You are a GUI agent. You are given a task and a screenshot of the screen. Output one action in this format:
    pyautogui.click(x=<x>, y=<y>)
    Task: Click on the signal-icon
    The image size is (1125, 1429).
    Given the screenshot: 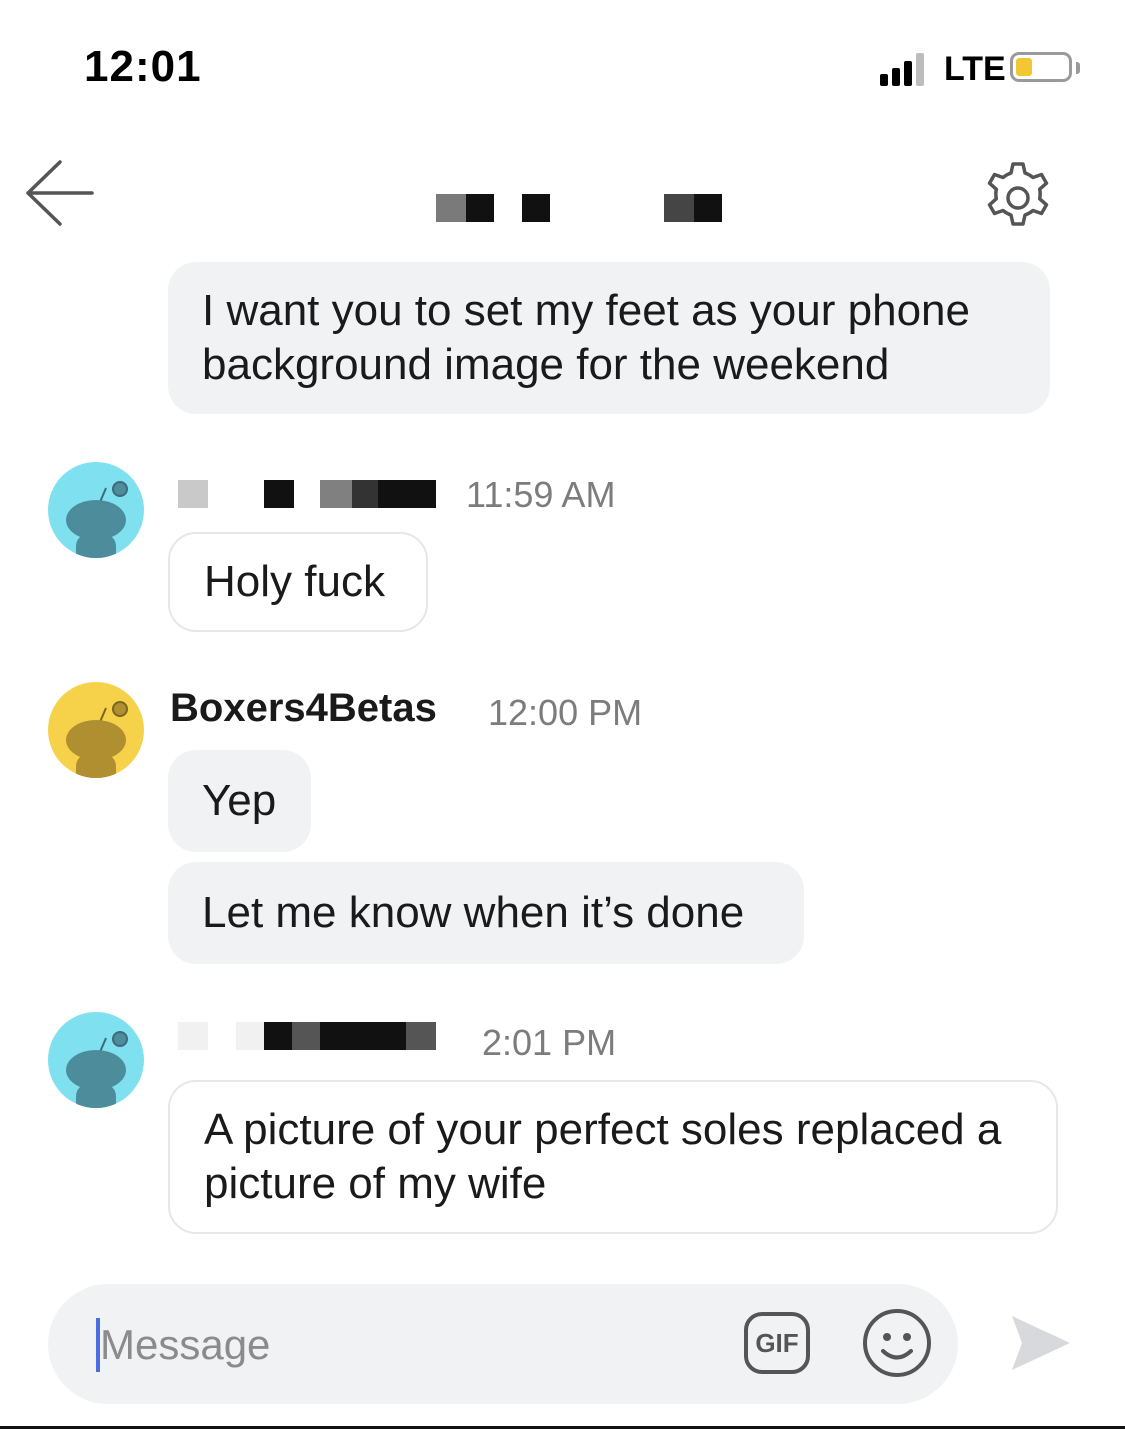 What is the action you would take?
    pyautogui.click(x=908, y=69)
    